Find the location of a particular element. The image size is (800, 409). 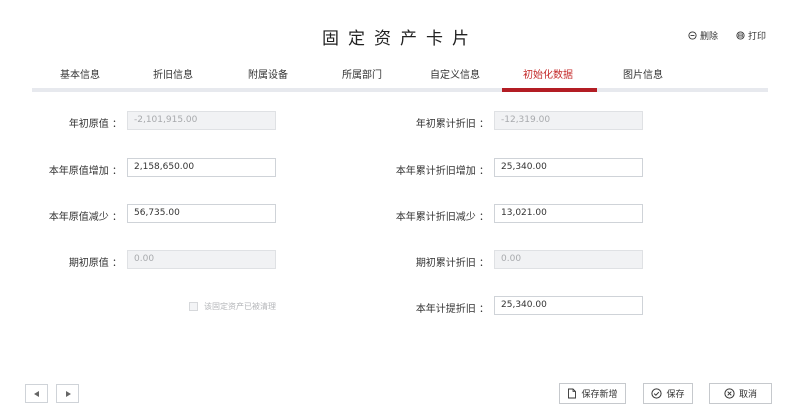

cleared-asset-checkbox is located at coordinates (193, 306).